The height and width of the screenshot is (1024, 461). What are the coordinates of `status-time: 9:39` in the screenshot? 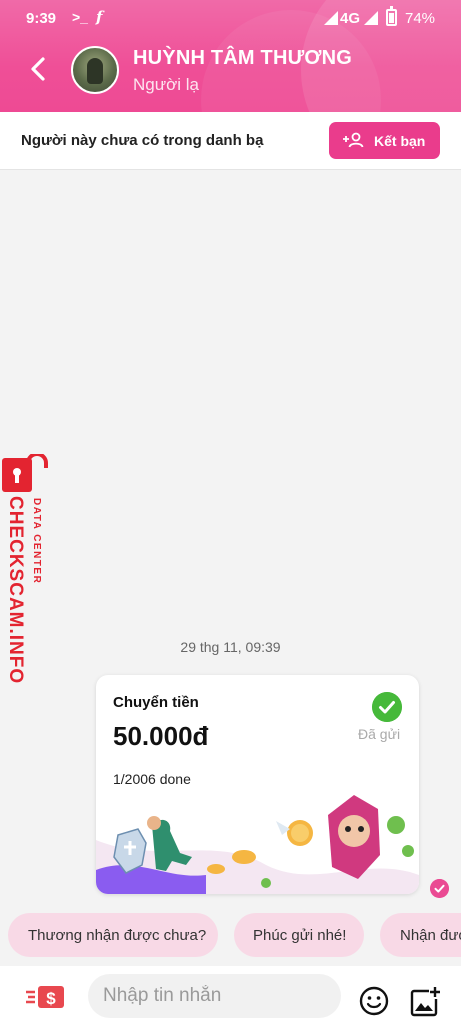 It's located at (41, 18).